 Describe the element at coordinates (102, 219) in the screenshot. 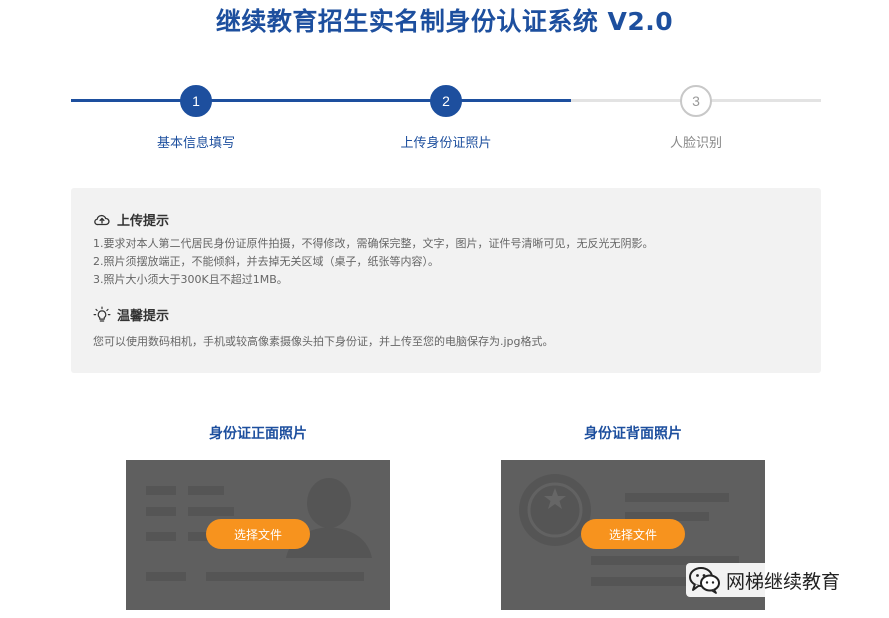

I see `cloud-upload-icon` at that location.